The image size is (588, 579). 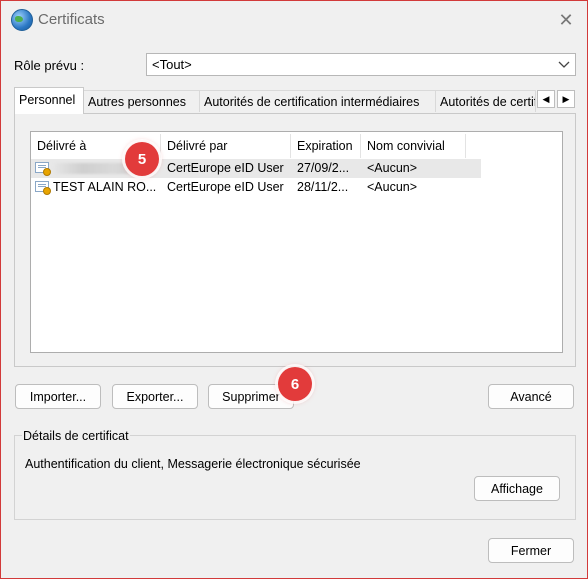 I want to click on column-issued-by: Délivré par, so click(x=226, y=146).